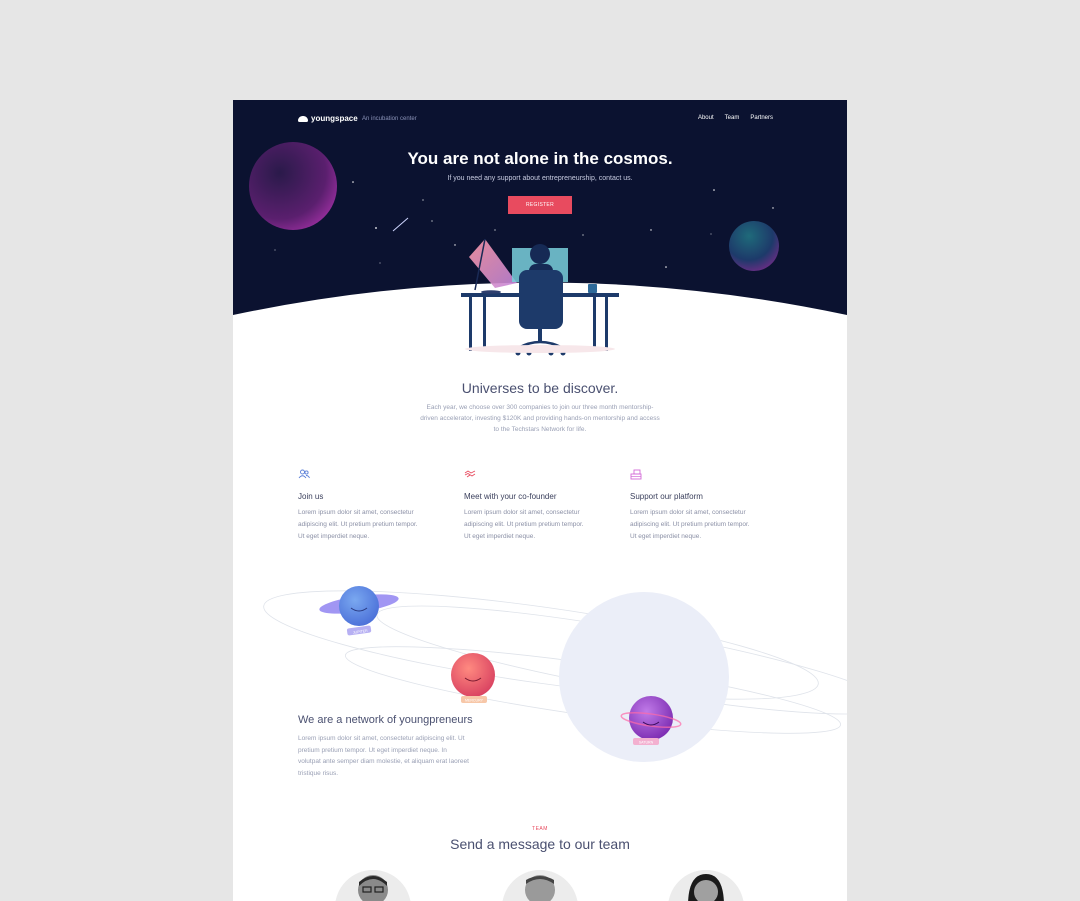 The width and height of the screenshot is (1080, 901). What do you see at coordinates (651, 718) in the screenshot?
I see `saturn-planet` at bounding box center [651, 718].